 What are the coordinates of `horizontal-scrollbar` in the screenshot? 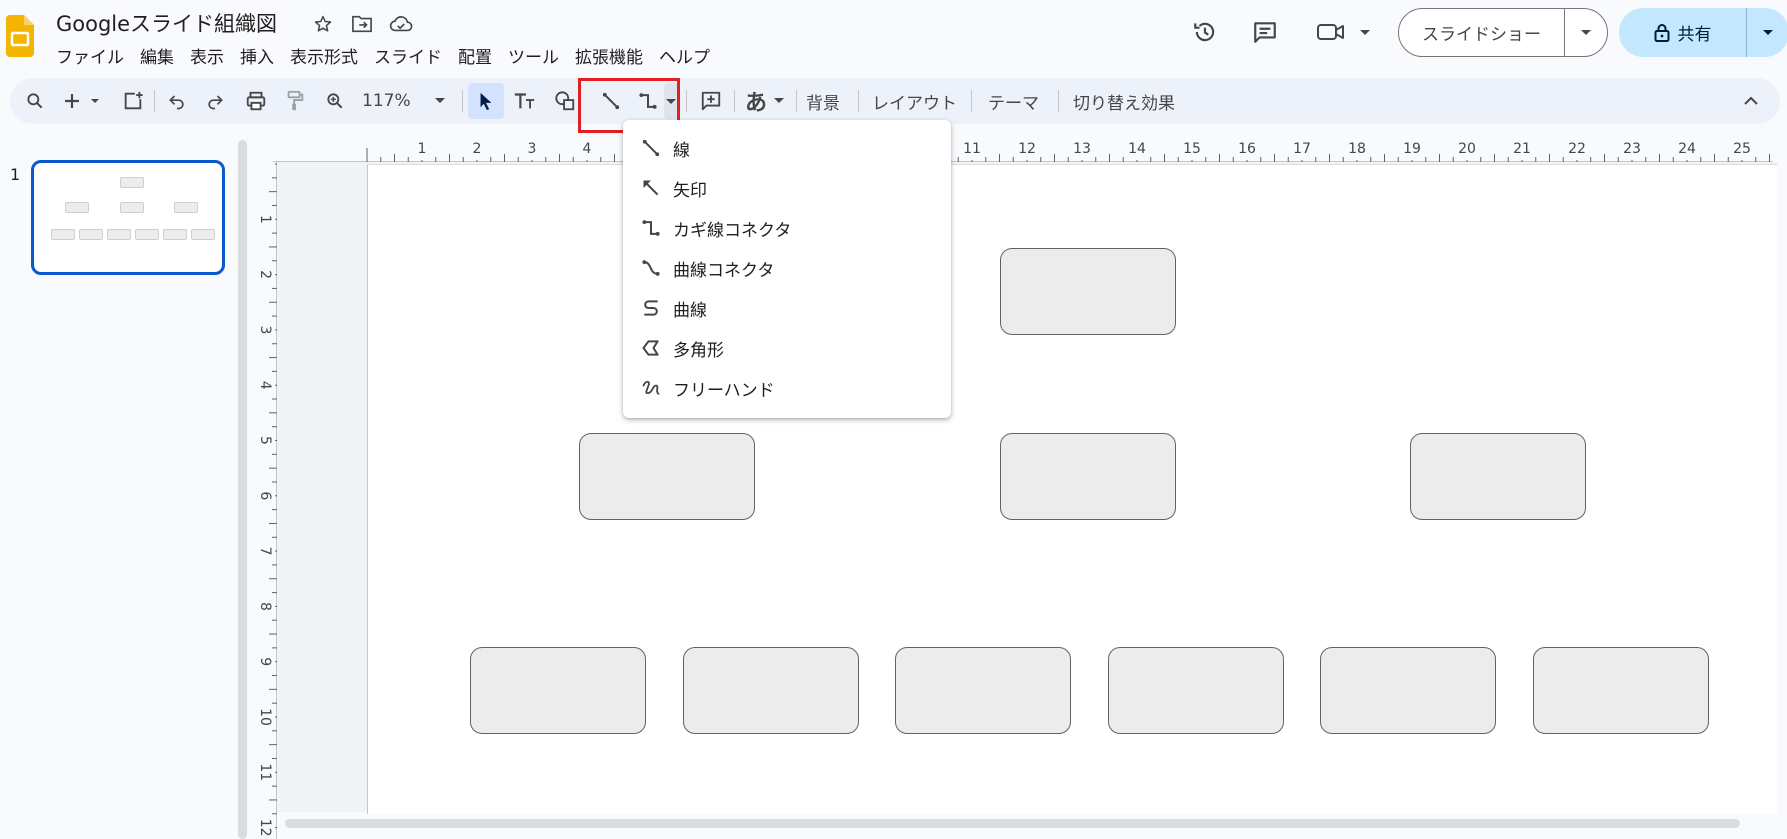 It's located at (1012, 823).